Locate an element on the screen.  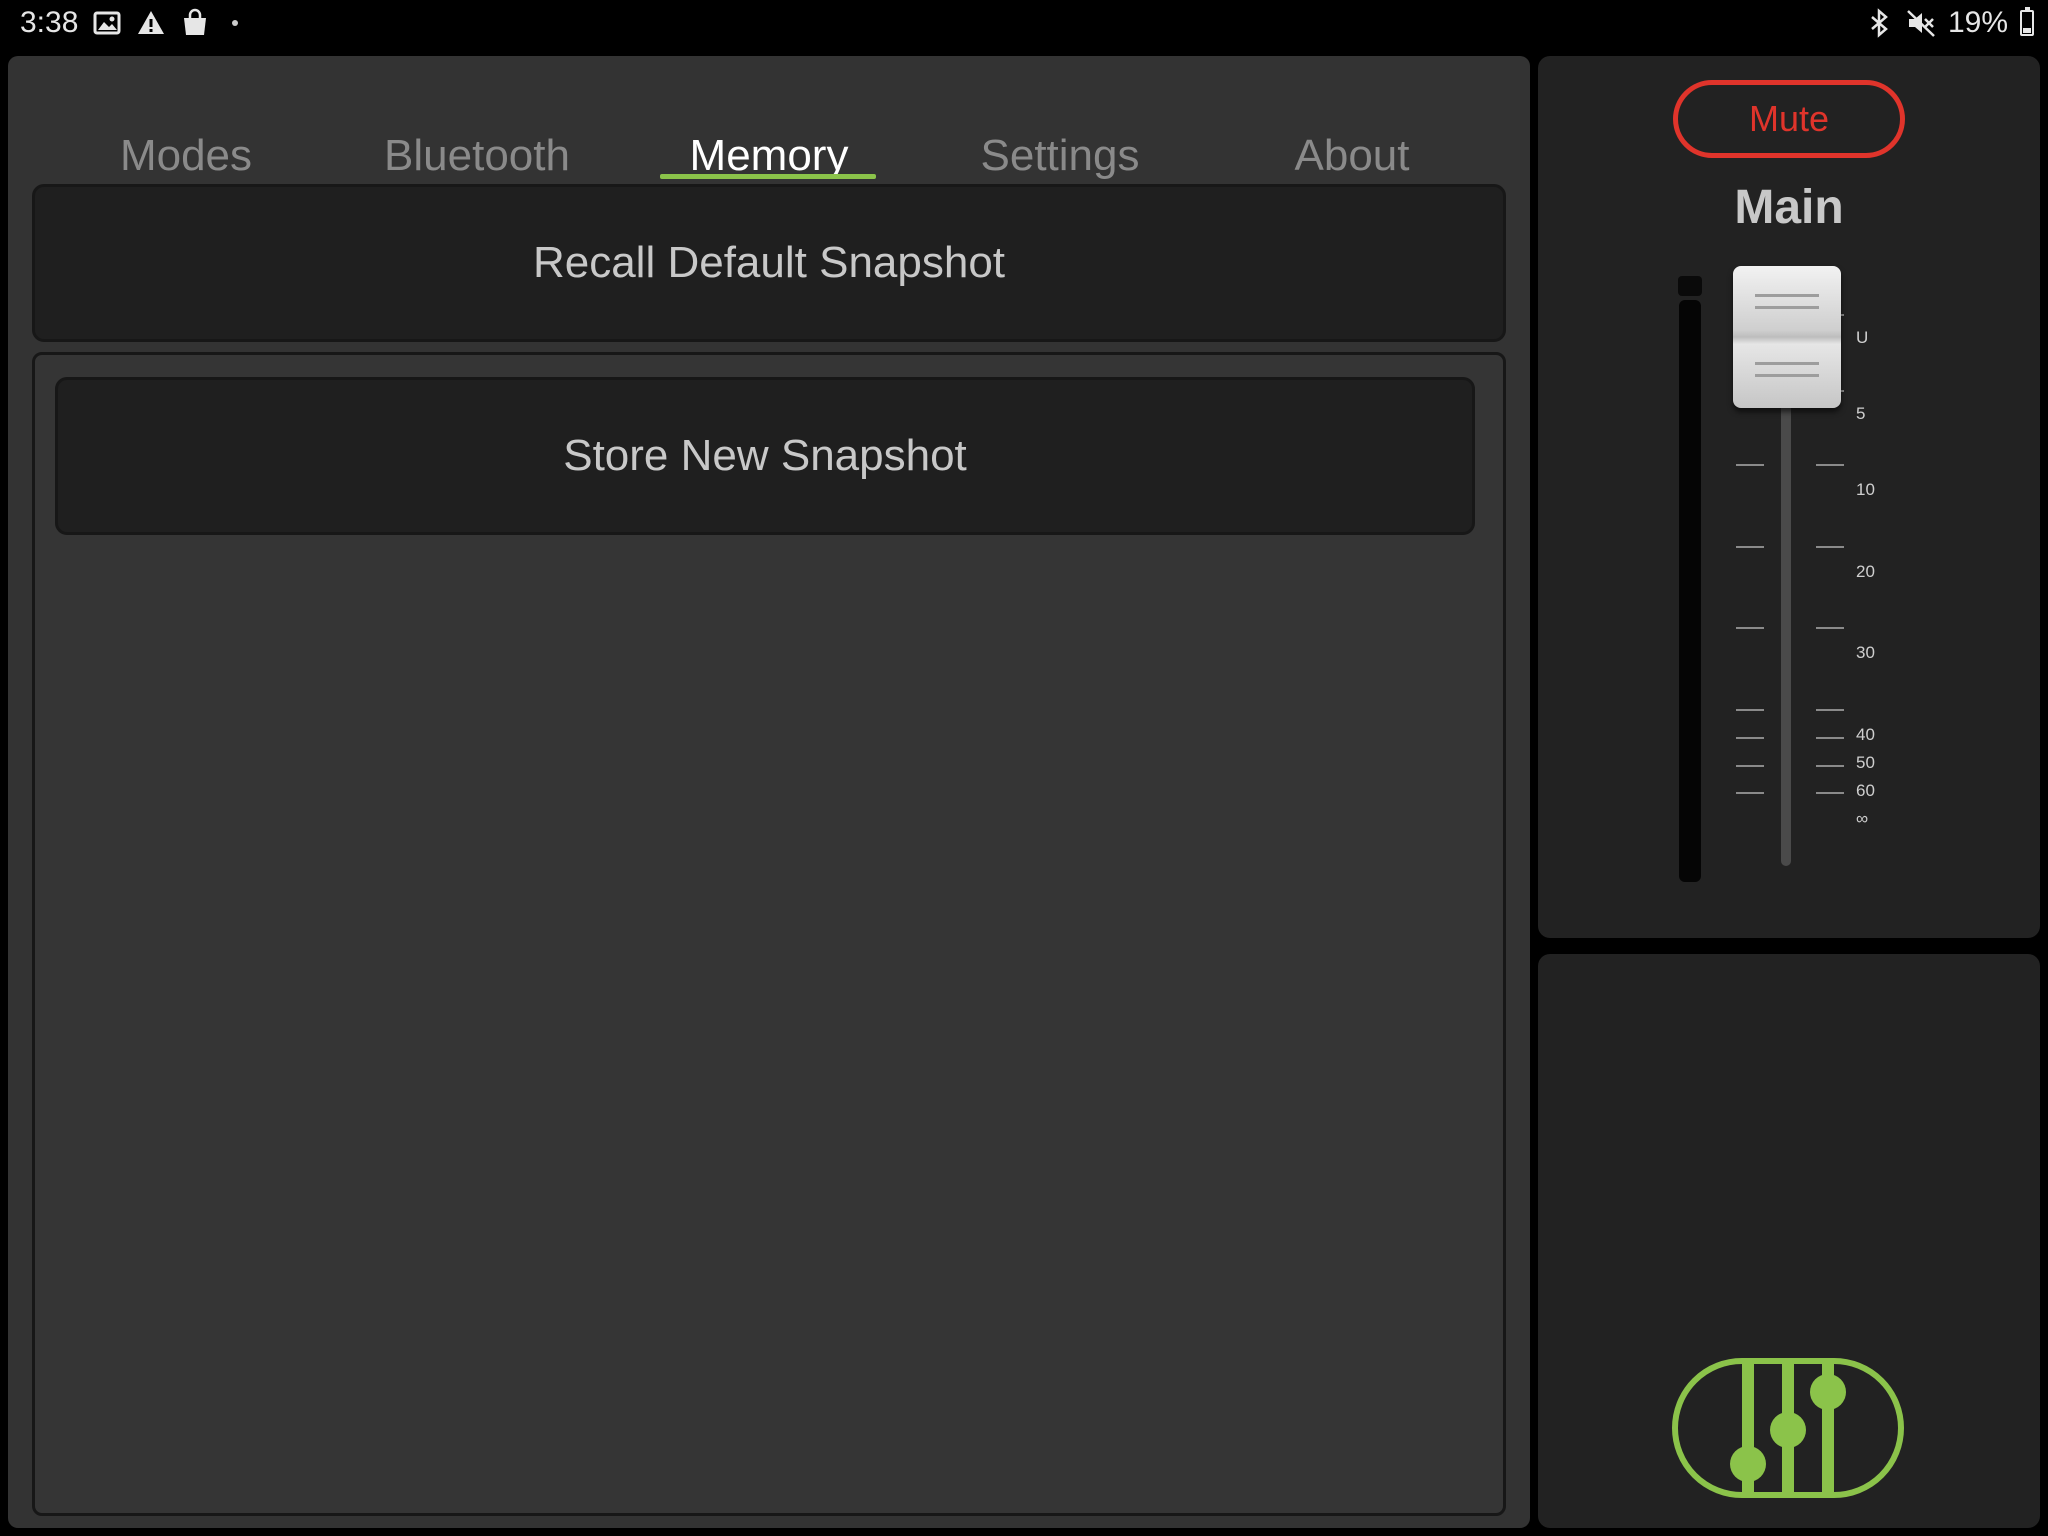
tab-settings: Settings is located at coordinates (1060, 156).